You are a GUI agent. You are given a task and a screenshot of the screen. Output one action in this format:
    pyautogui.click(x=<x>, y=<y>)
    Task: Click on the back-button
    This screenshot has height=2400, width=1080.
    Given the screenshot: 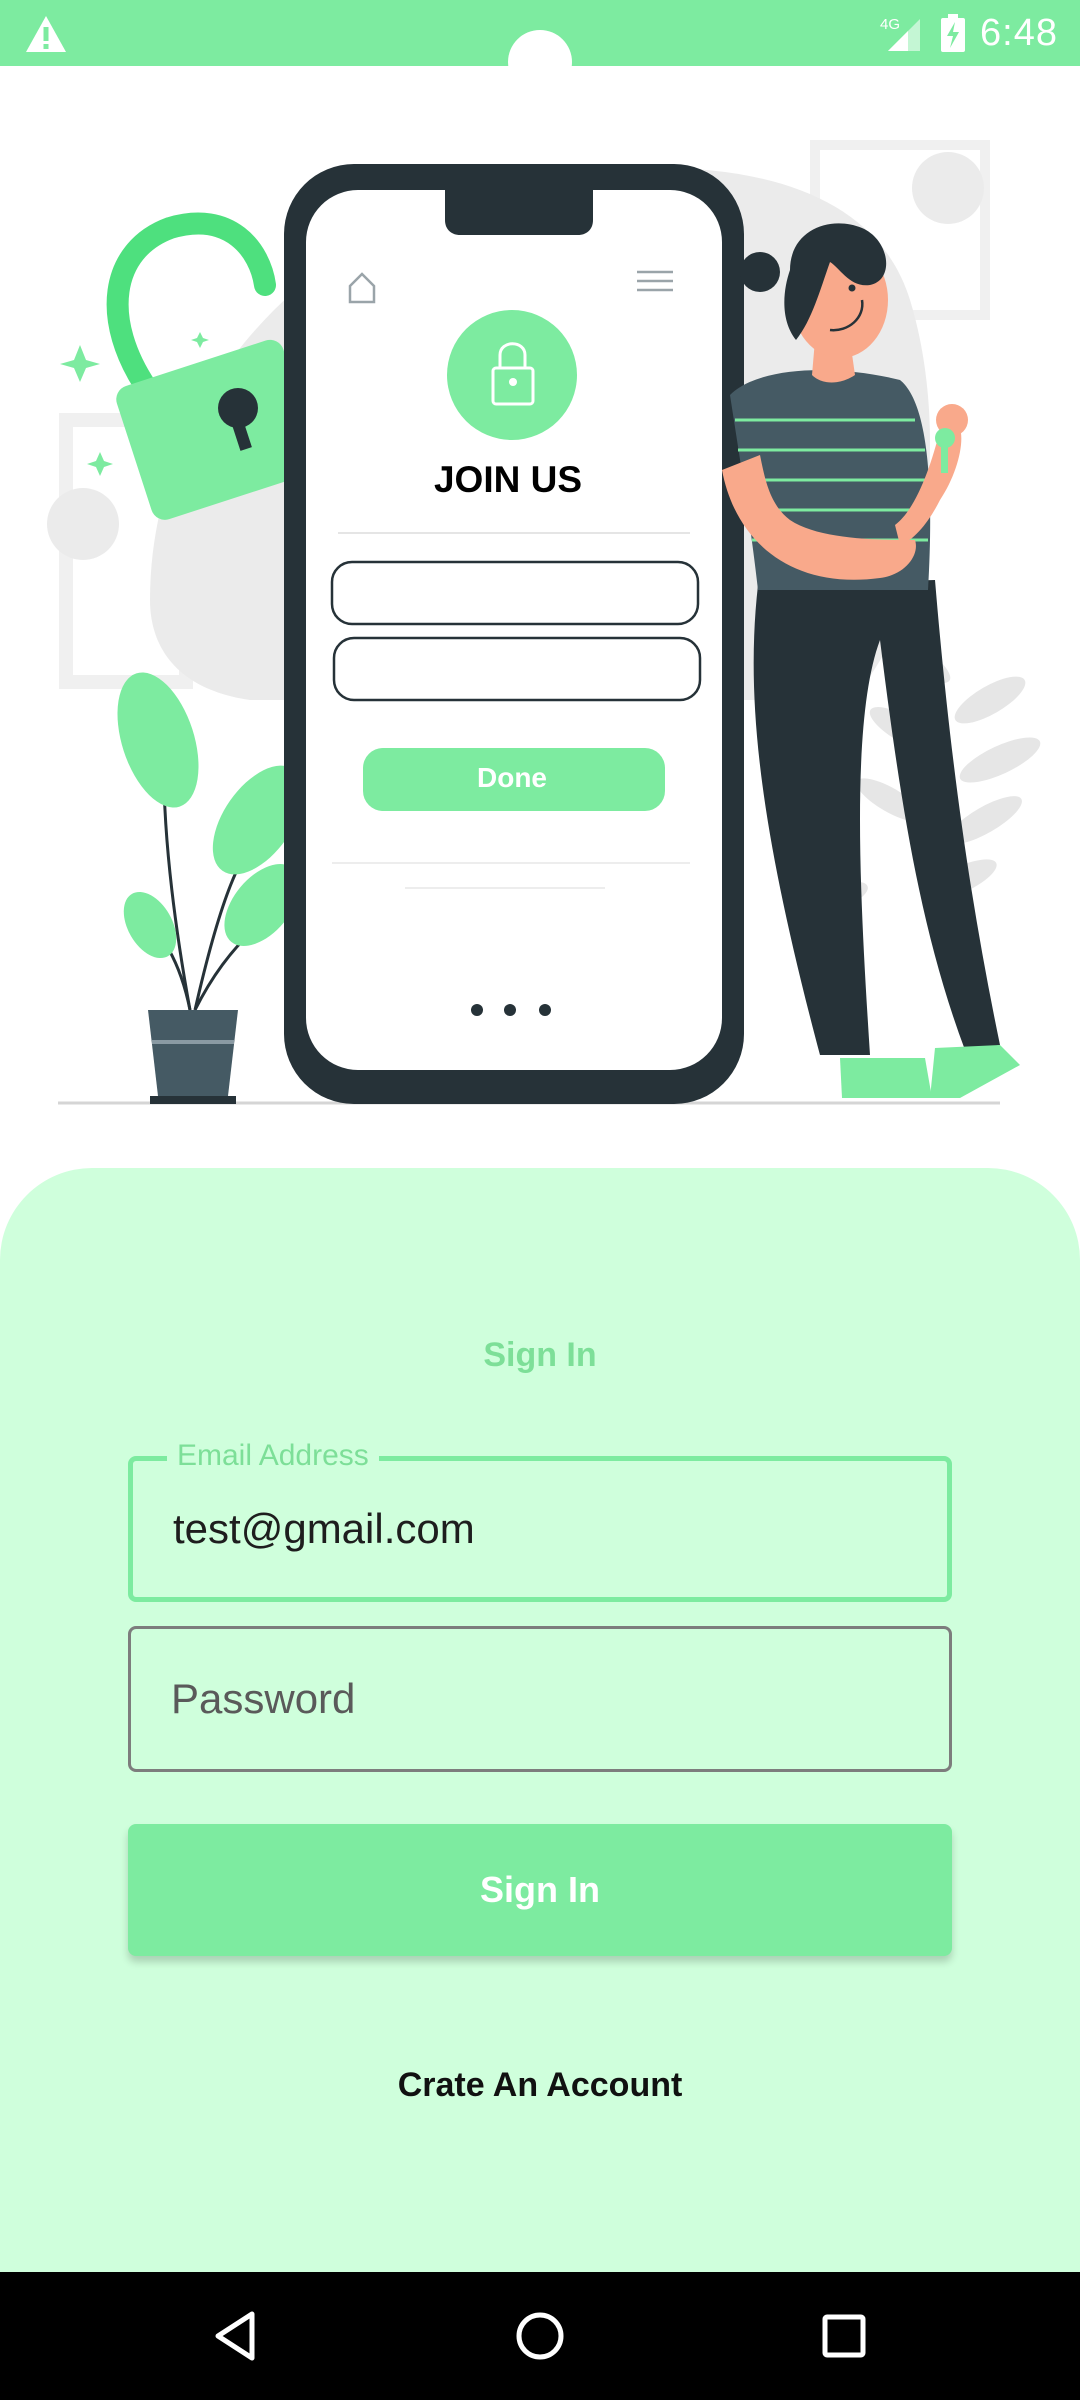 What is the action you would take?
    pyautogui.click(x=236, y=2336)
    